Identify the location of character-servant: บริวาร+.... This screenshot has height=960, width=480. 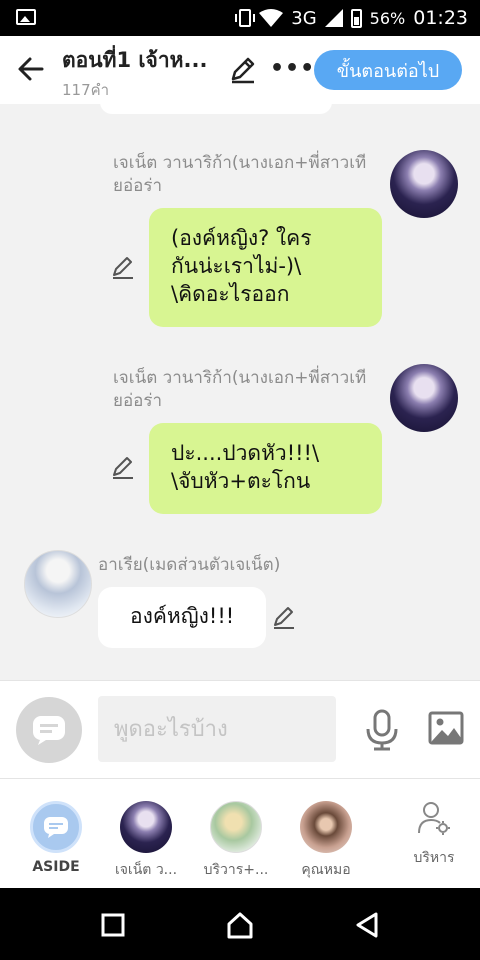
(236, 834).